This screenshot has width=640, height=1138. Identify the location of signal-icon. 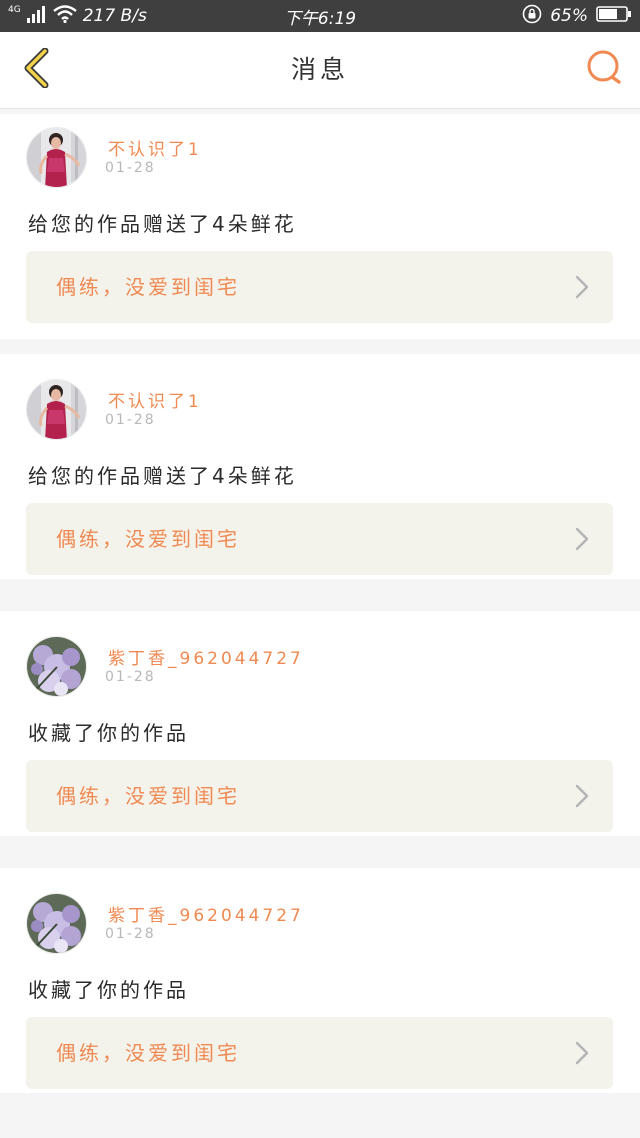
(36, 16).